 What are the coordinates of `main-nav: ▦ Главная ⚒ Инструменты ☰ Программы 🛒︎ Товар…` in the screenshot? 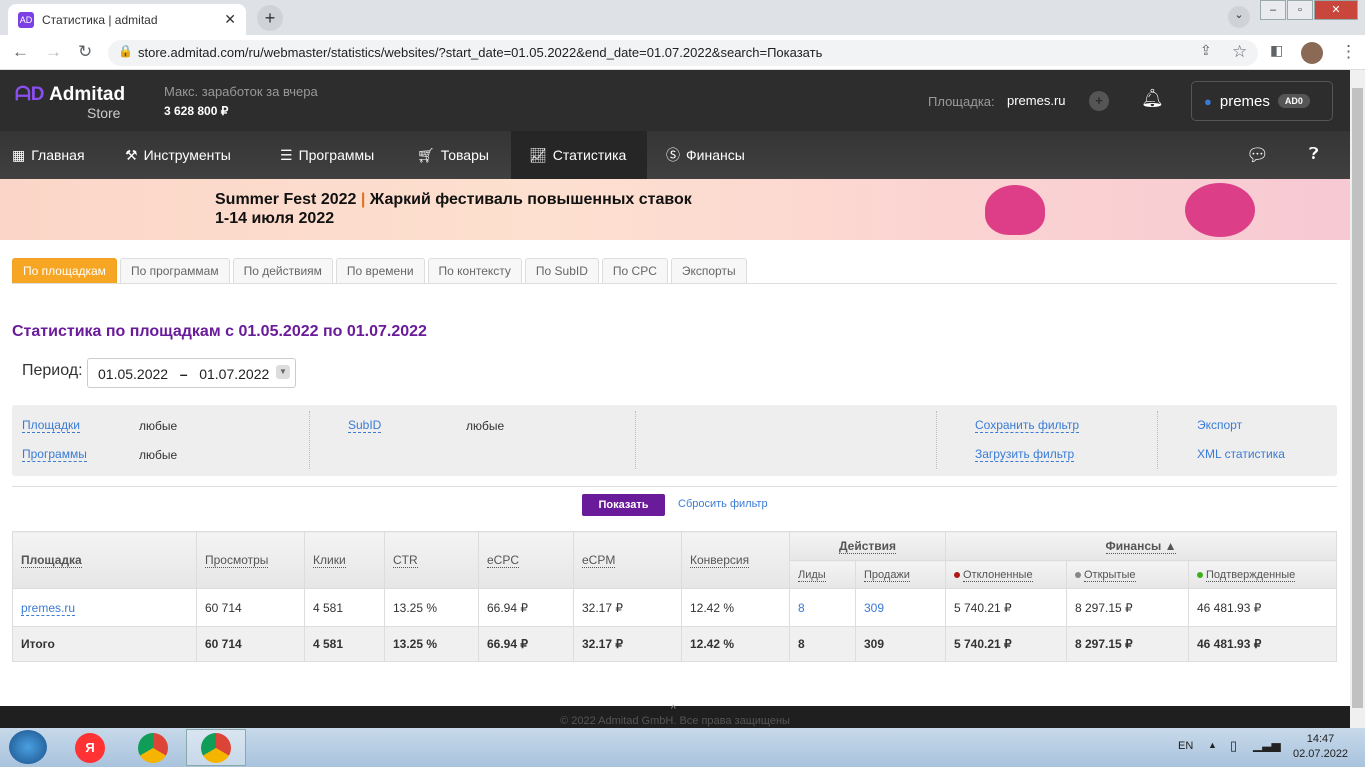 It's located at (675, 155).